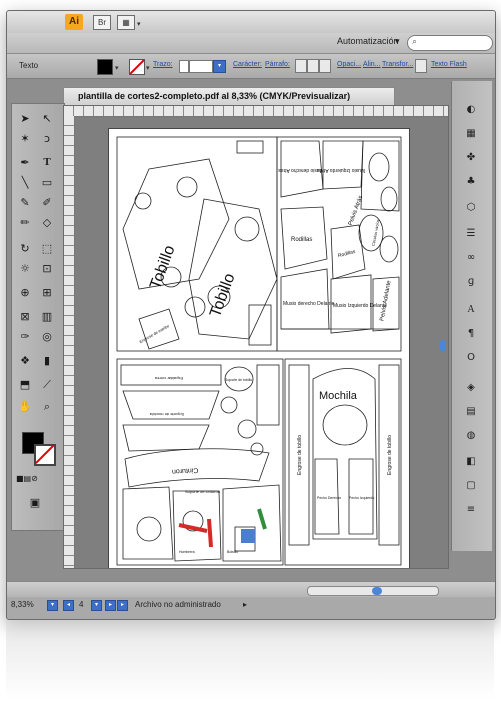  I want to click on label-espaldar: Espaldar correa, so click(168, 378).